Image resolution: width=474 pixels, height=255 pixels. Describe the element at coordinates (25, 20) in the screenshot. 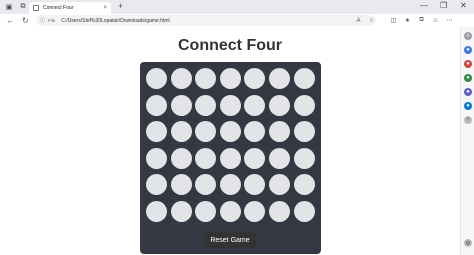

I see `refresh-button: ↻` at that location.